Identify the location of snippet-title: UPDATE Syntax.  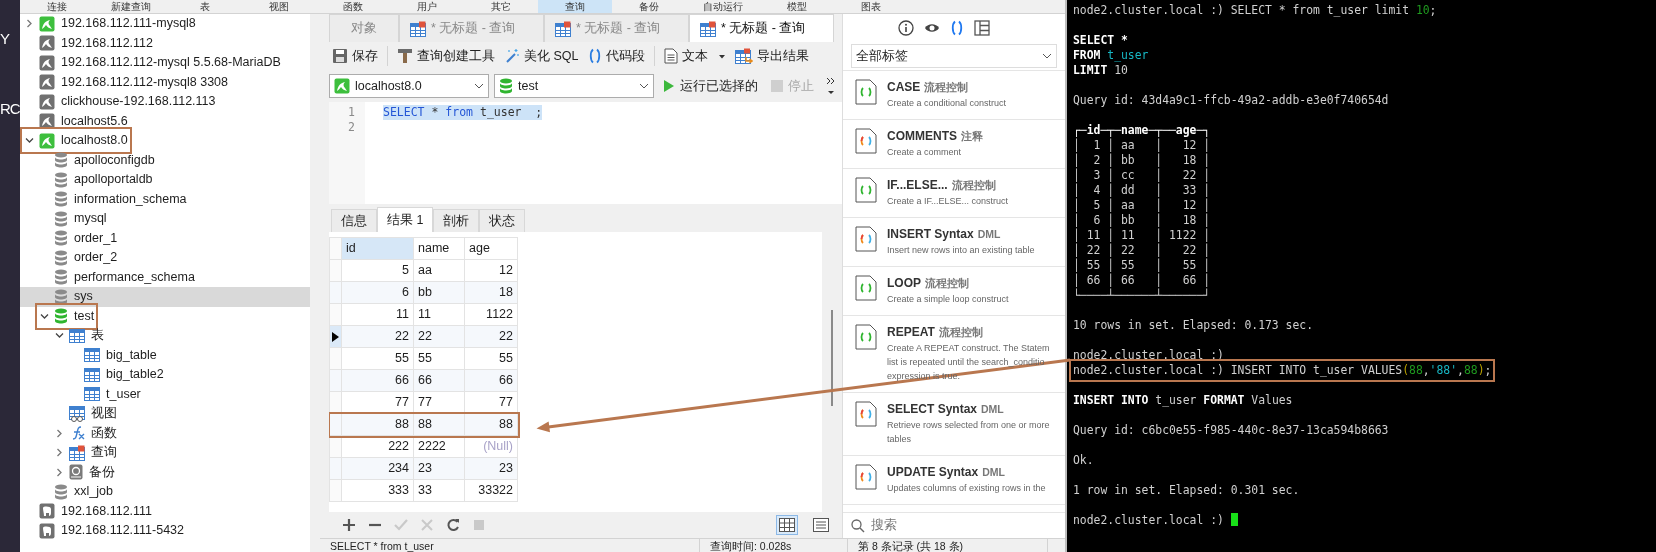
(933, 472).